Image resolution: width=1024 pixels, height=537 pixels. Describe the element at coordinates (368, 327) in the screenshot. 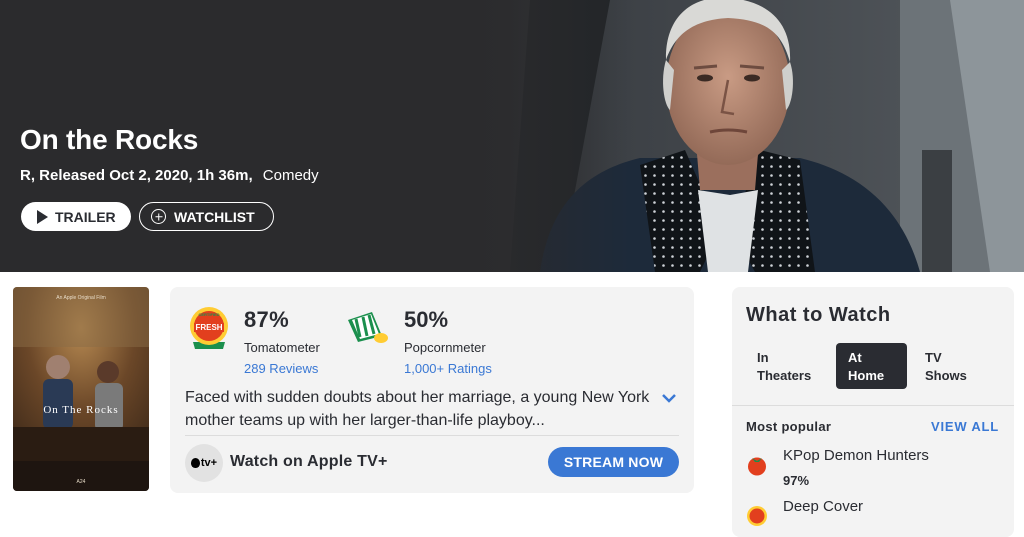

I see `popcorn-bucket-icon` at that location.